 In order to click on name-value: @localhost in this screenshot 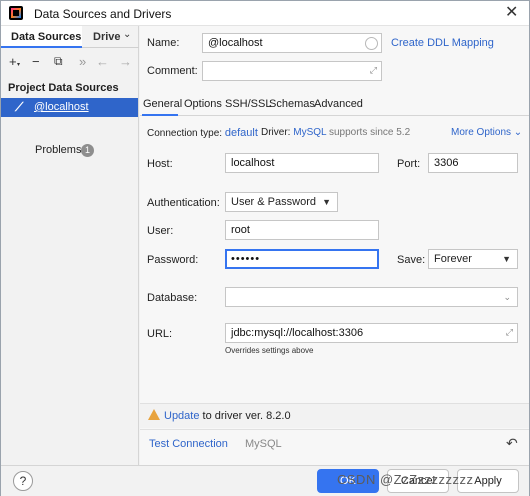, I will do `click(235, 43)`.